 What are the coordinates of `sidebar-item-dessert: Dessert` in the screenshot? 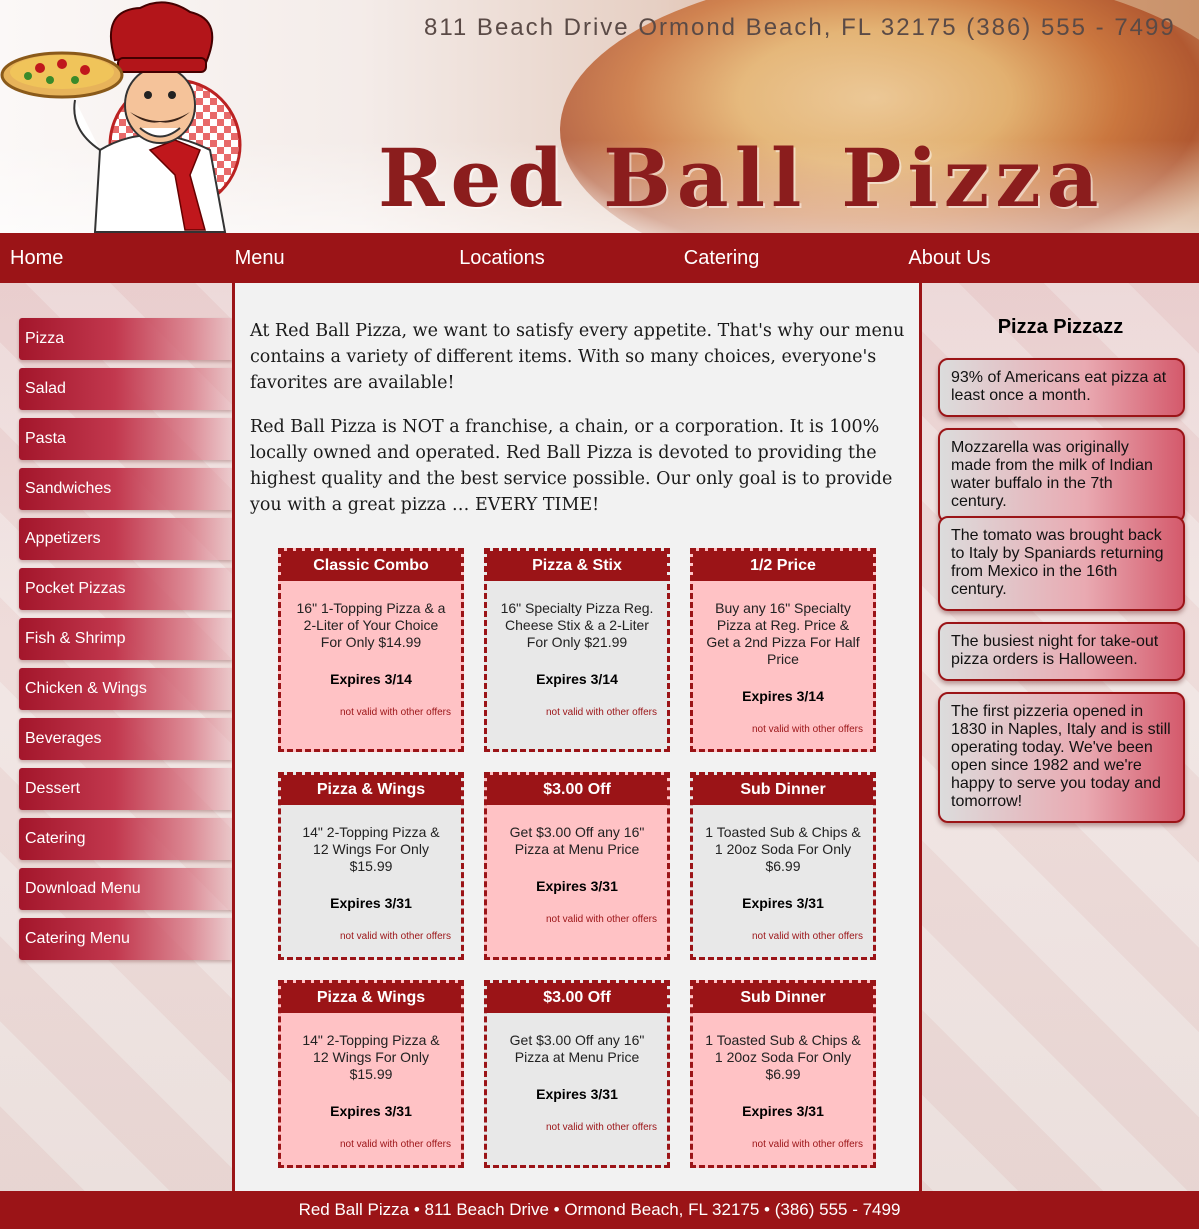 It's located at (125, 789).